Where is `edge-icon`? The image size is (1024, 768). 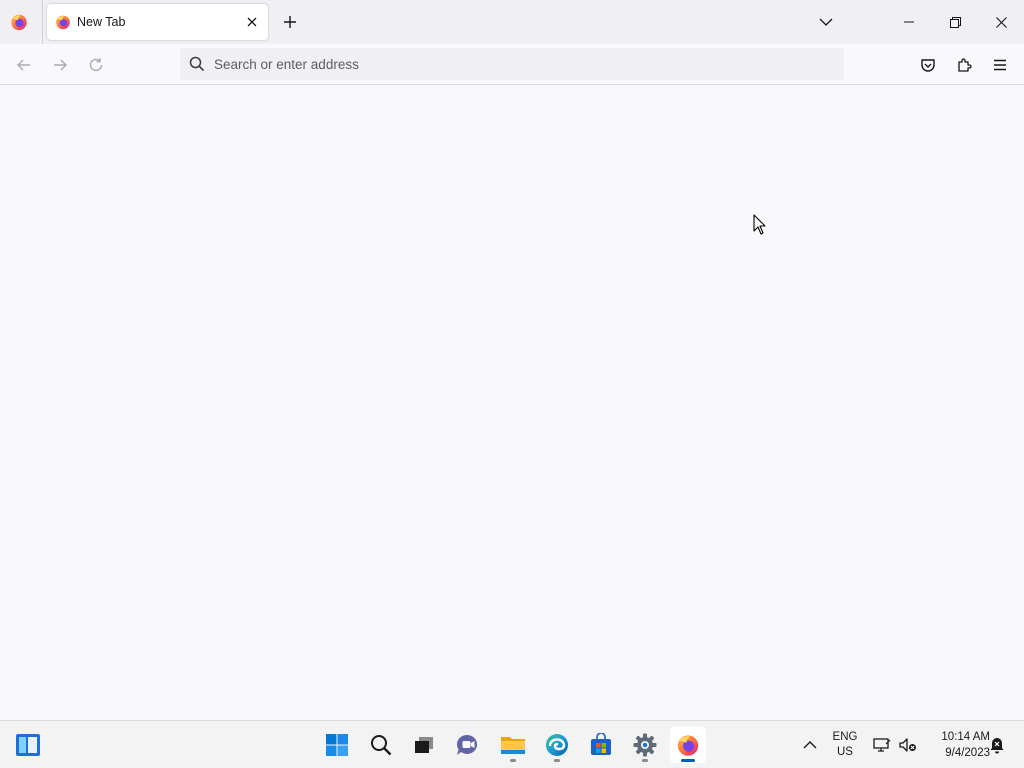
edge-icon is located at coordinates (557, 745).